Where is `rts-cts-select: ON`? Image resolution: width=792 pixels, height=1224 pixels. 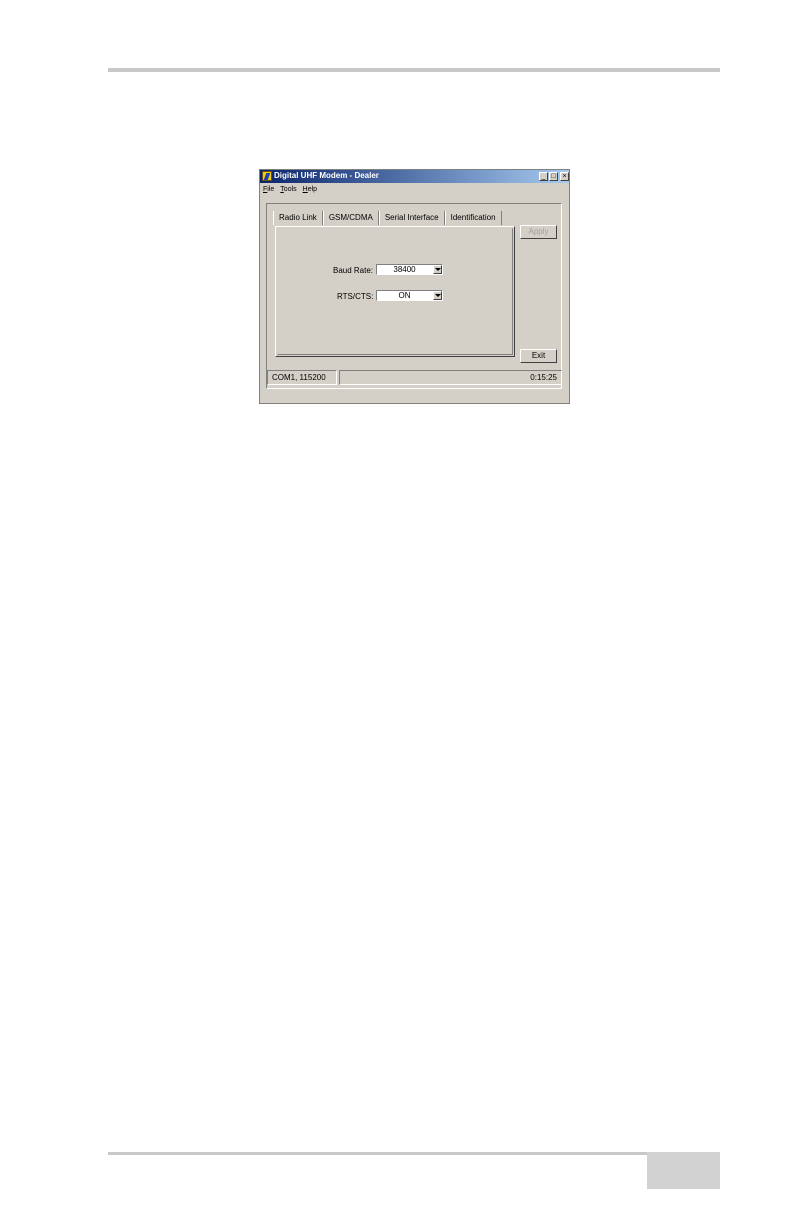
rts-cts-select: ON is located at coordinates (409, 295).